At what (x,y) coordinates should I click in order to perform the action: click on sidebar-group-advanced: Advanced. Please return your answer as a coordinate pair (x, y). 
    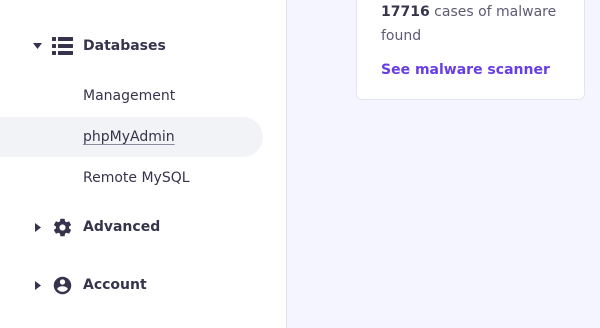
    Looking at the image, I should click on (143, 227).